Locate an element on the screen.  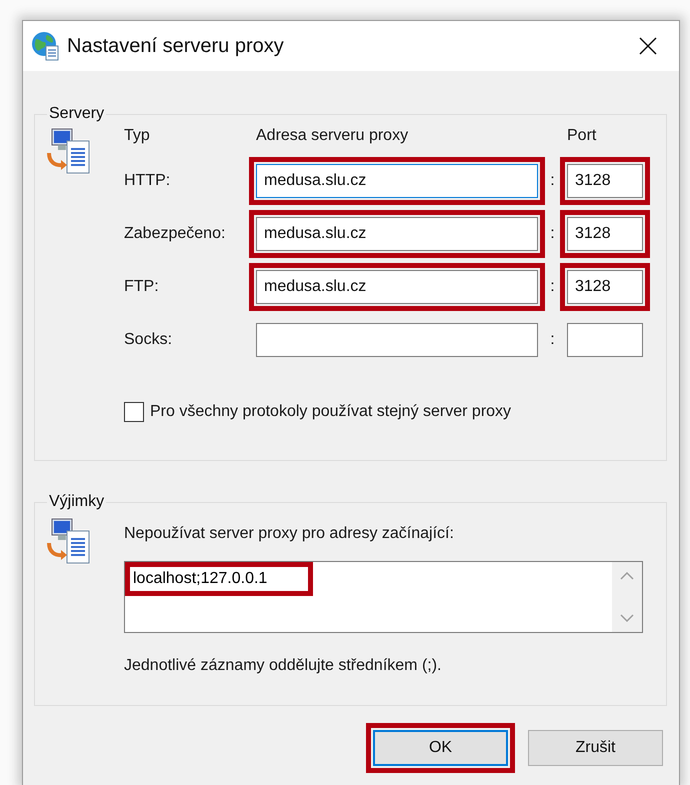
scroll-down-icon is located at coordinates (627, 618).